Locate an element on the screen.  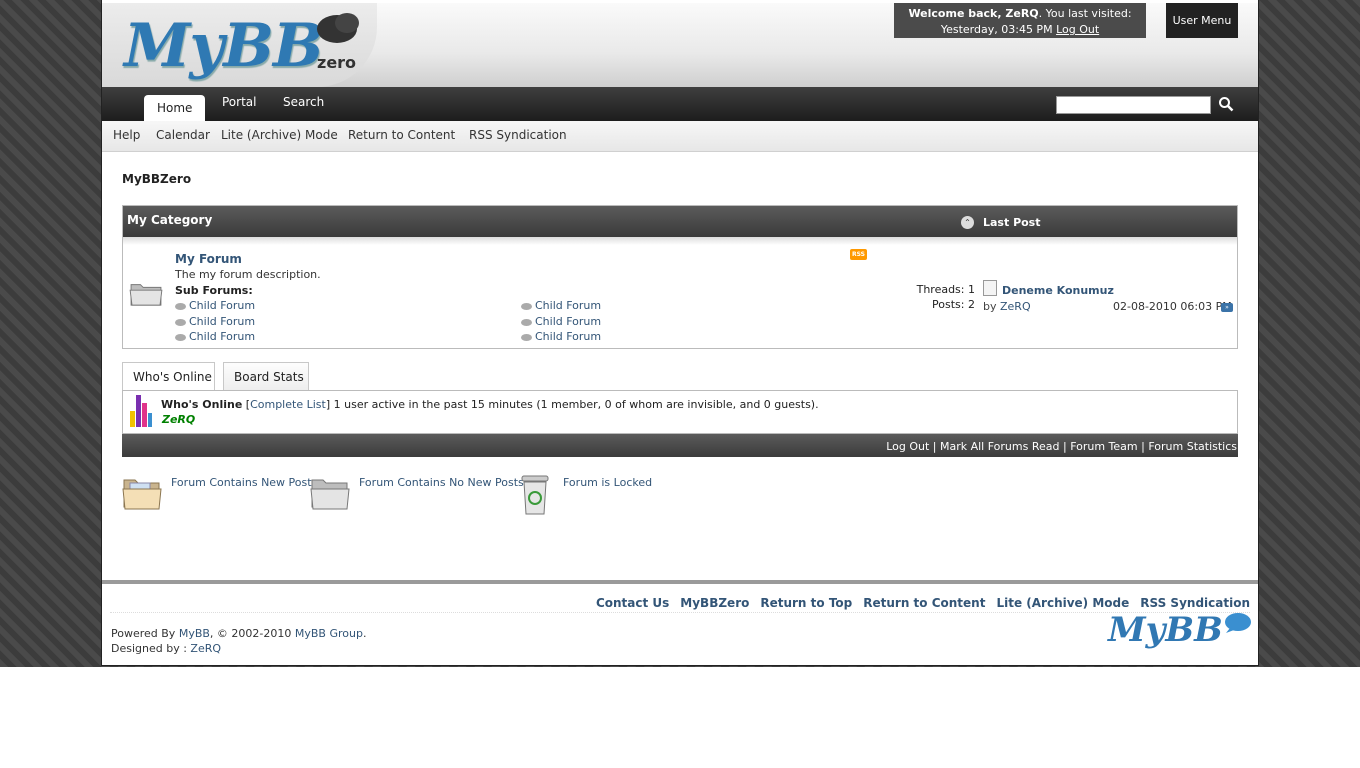
forum-statistics-link: Forum Statistics is located at coordinates (1192, 446).